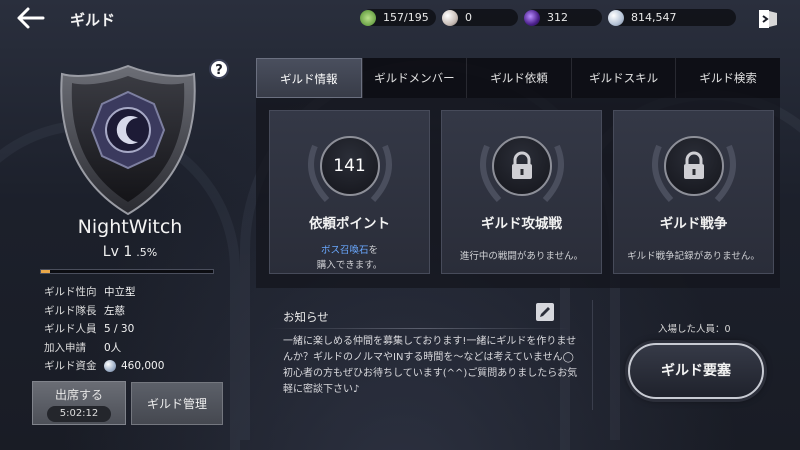 This screenshot has height=450, width=800. What do you see at coordinates (45, 271) in the screenshot?
I see `guild-exp-fill` at bounding box center [45, 271].